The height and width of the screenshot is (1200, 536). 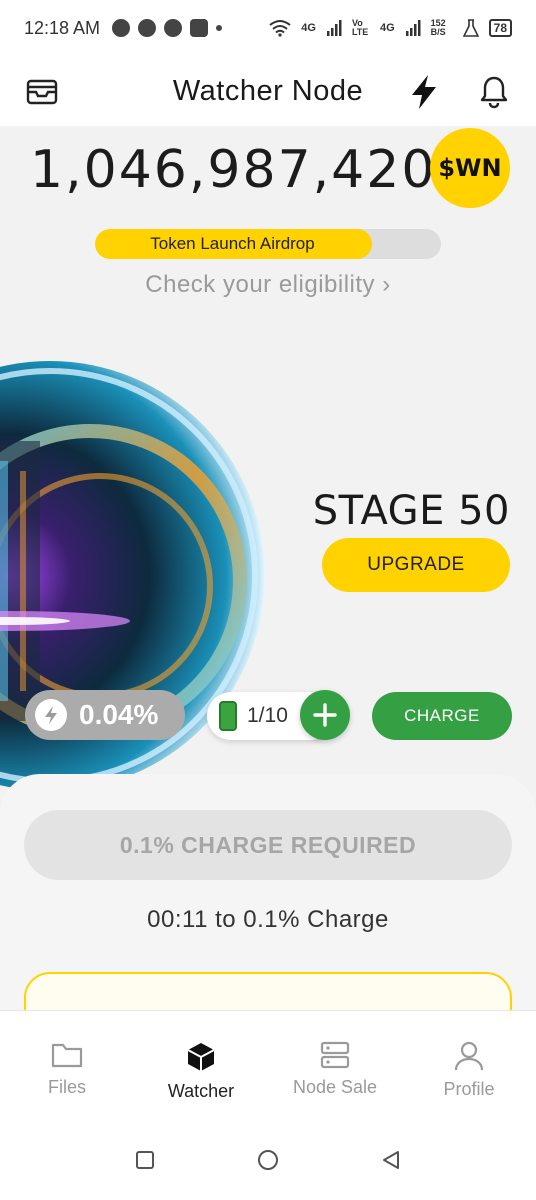 What do you see at coordinates (438, 27) in the screenshot?
I see `speed-label: 152 B/S` at bounding box center [438, 27].